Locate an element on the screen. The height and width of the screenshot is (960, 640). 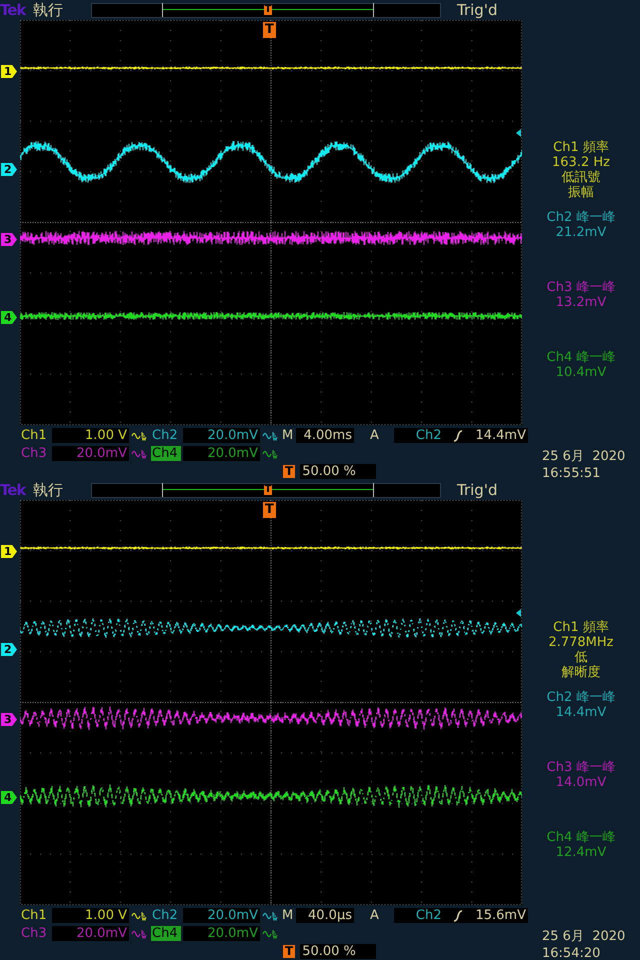
time-text: 16:54:20 is located at coordinates (572, 952).